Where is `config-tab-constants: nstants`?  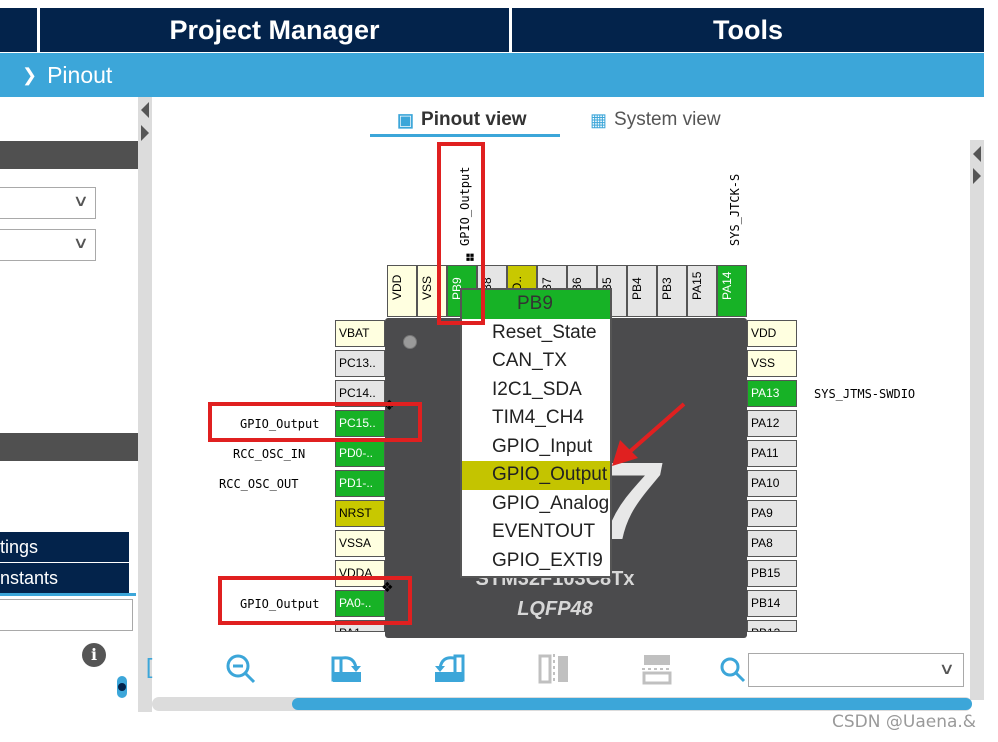
config-tab-constants: nstants is located at coordinates (64, 578).